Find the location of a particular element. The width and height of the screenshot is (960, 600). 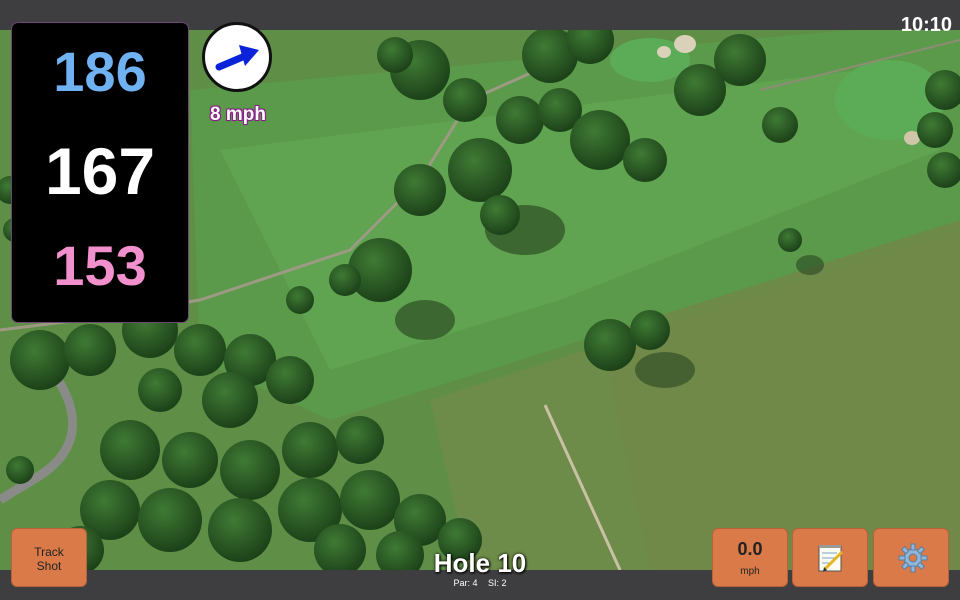

distance-front: 153 is located at coordinates (100, 265).